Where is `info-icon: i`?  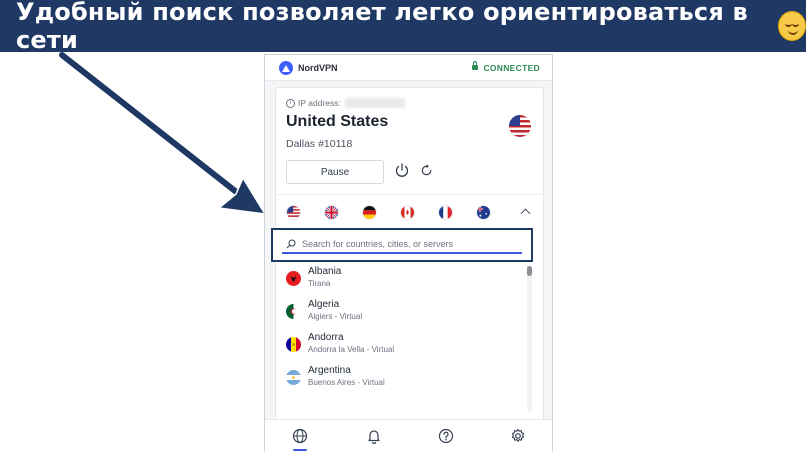
info-icon: i is located at coordinates (290, 103).